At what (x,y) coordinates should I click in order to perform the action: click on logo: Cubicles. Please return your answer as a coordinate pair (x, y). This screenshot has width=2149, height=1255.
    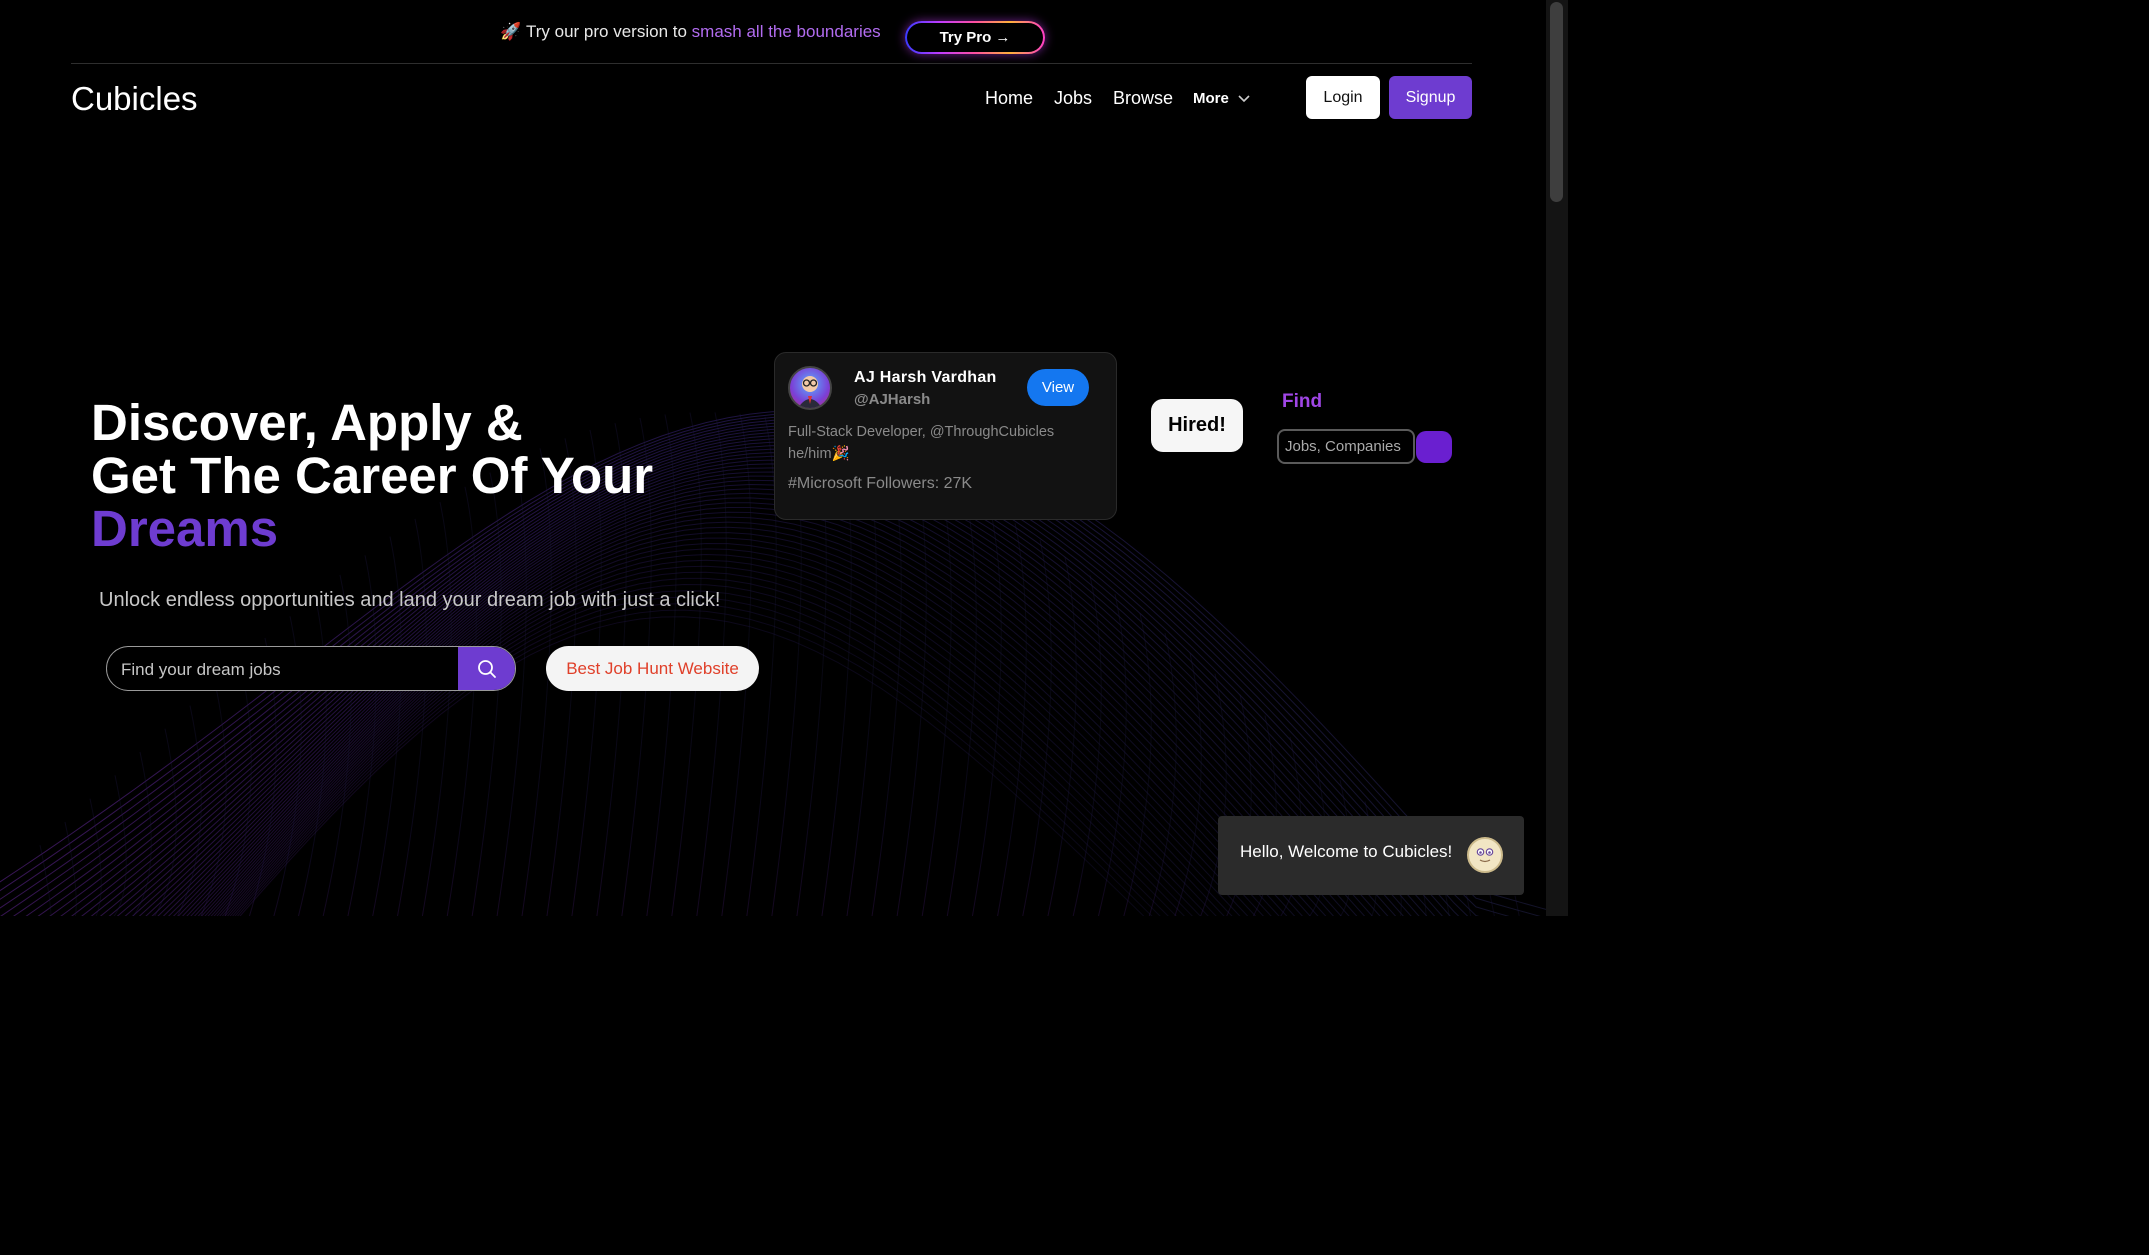
    Looking at the image, I should click on (134, 99).